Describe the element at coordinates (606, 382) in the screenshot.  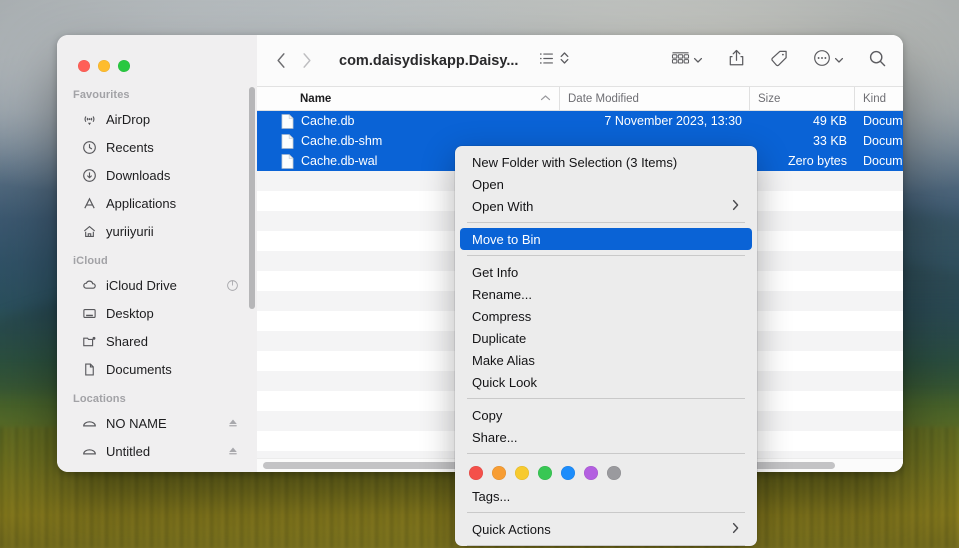
I see `menu-item-quick-look: Quick Look` at that location.